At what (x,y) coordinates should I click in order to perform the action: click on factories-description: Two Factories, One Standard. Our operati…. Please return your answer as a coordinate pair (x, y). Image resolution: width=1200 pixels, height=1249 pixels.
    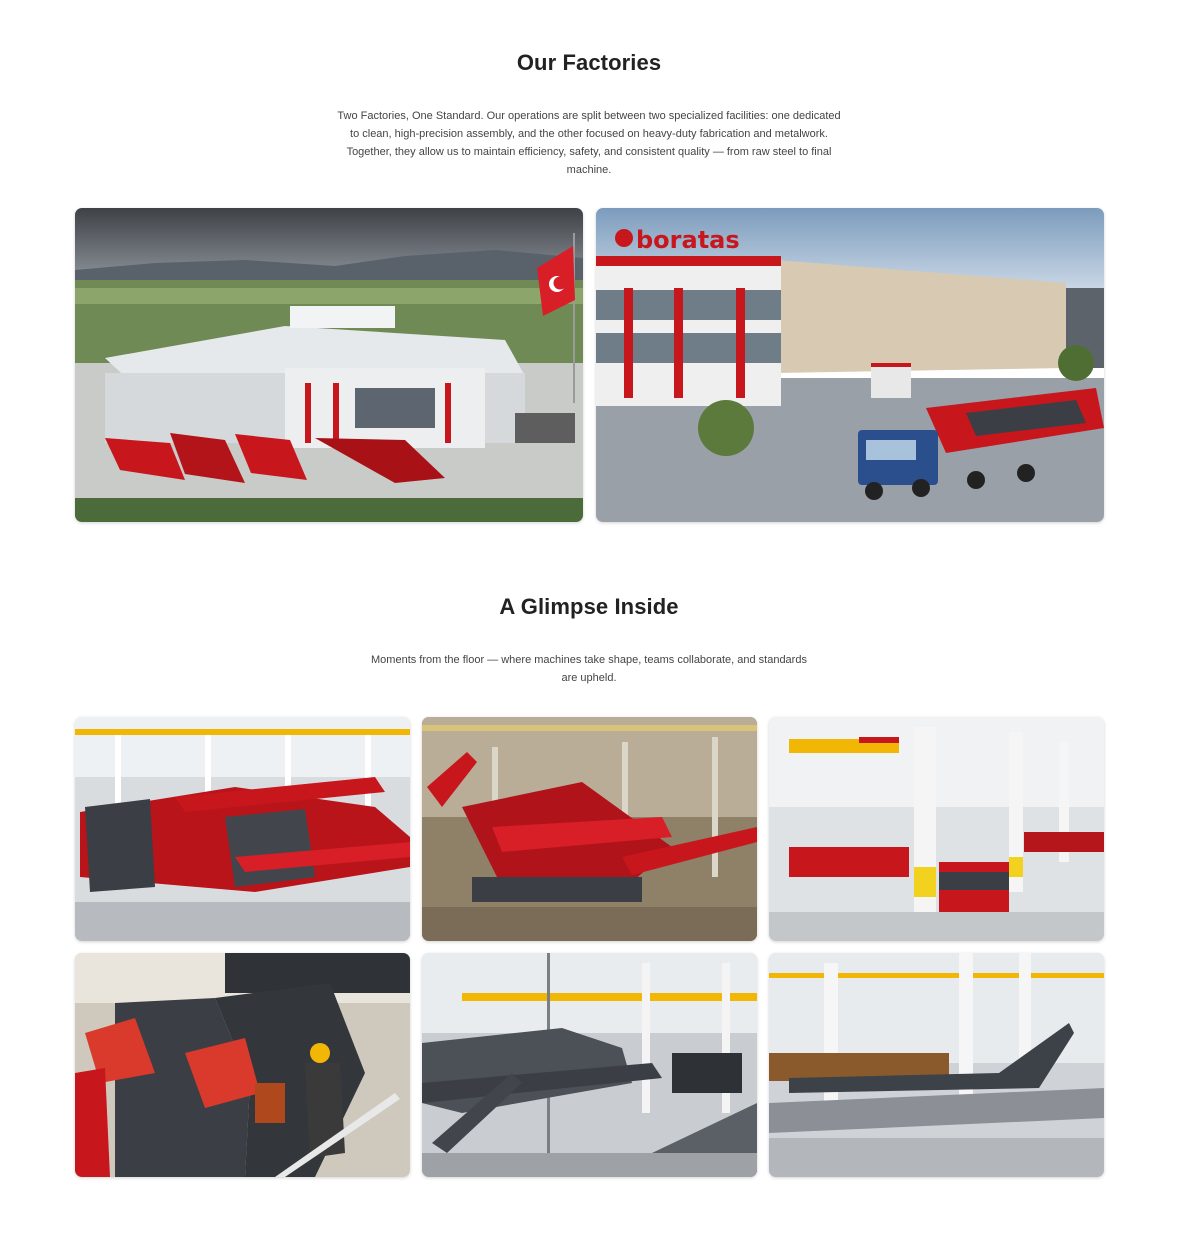
    Looking at the image, I should click on (589, 143).